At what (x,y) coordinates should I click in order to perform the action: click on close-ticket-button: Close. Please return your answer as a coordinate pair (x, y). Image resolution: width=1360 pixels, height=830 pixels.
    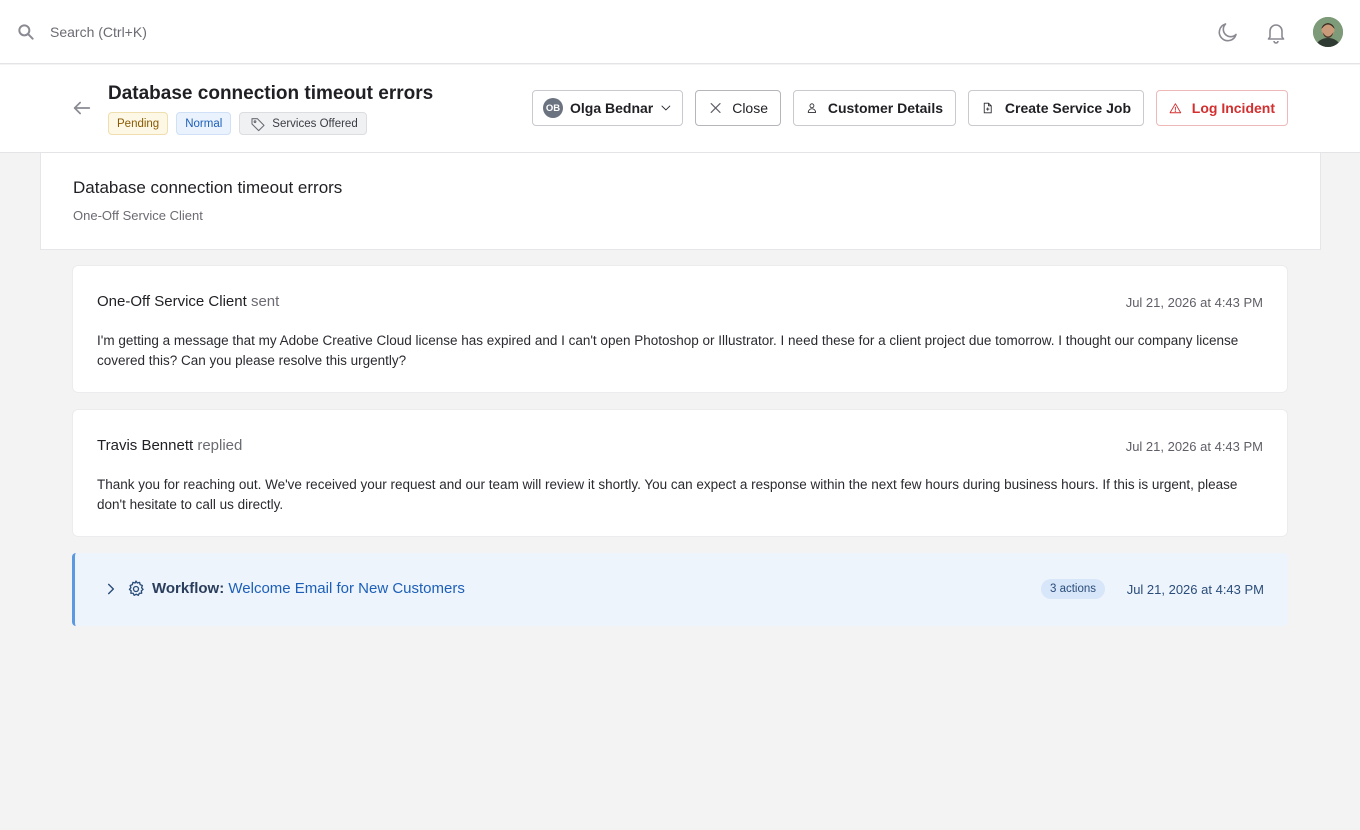
    Looking at the image, I should click on (738, 108).